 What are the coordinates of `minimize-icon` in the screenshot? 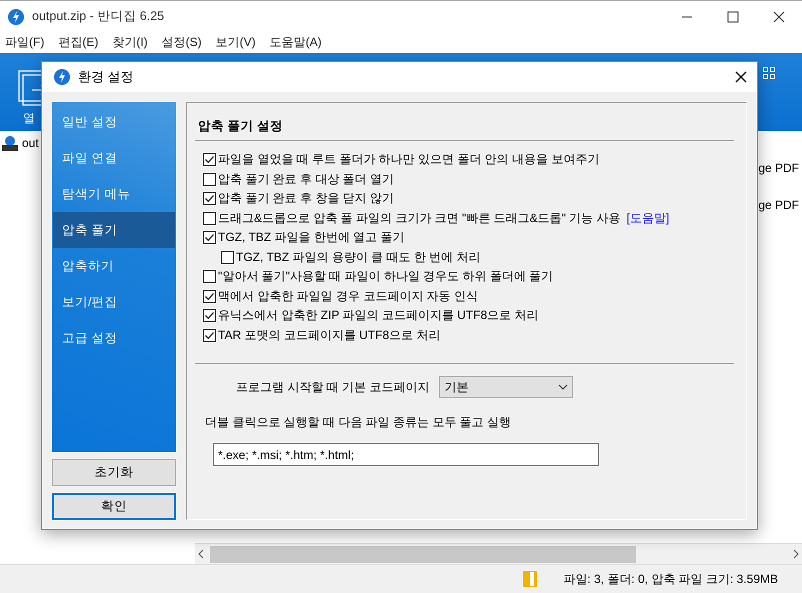 It's located at (687, 16).